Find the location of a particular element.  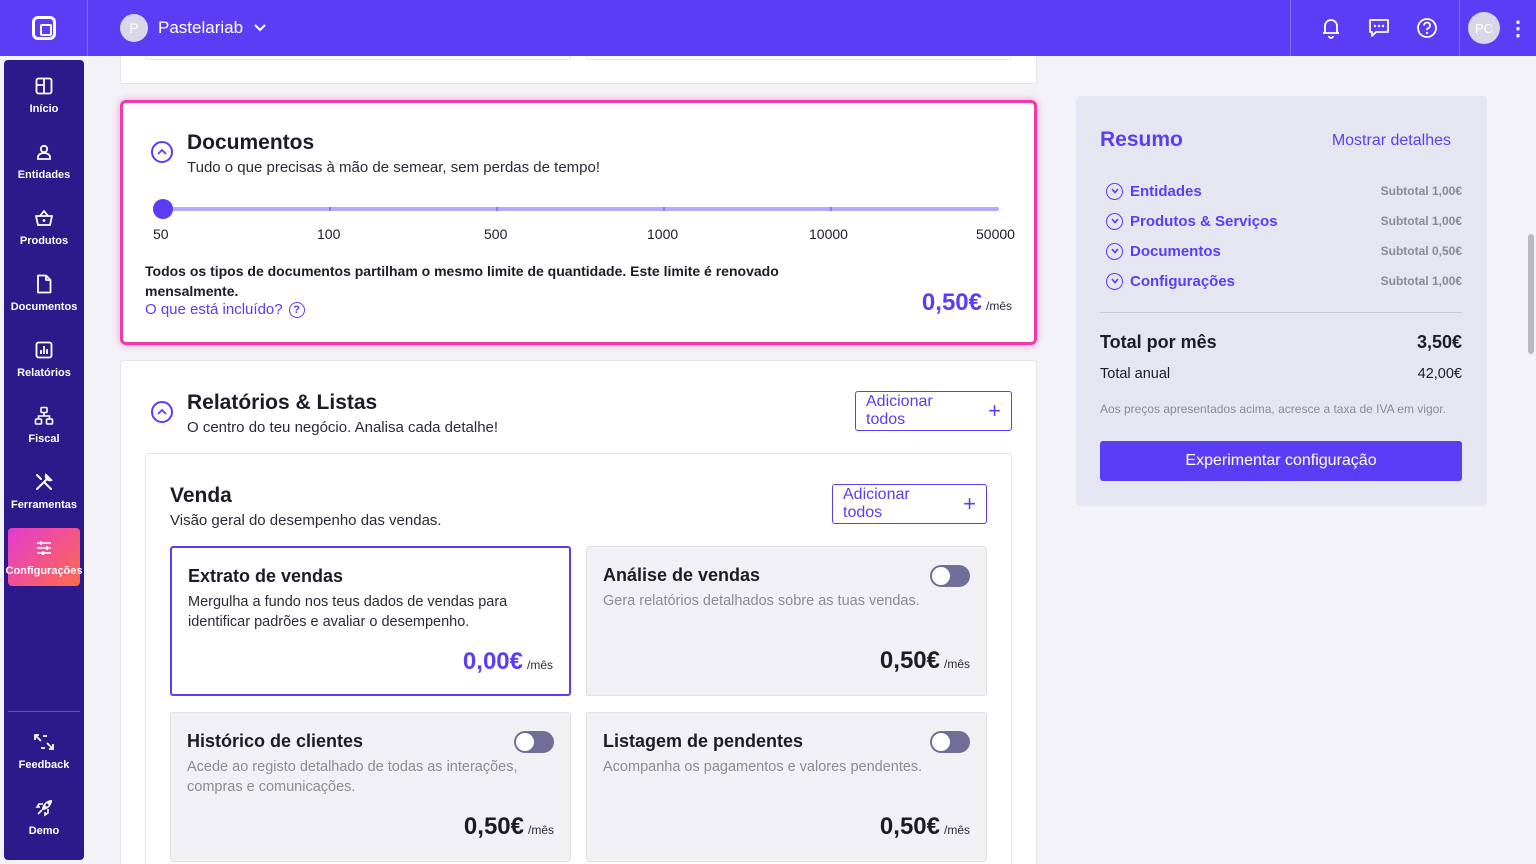

slider-label: 100 is located at coordinates (328, 234).